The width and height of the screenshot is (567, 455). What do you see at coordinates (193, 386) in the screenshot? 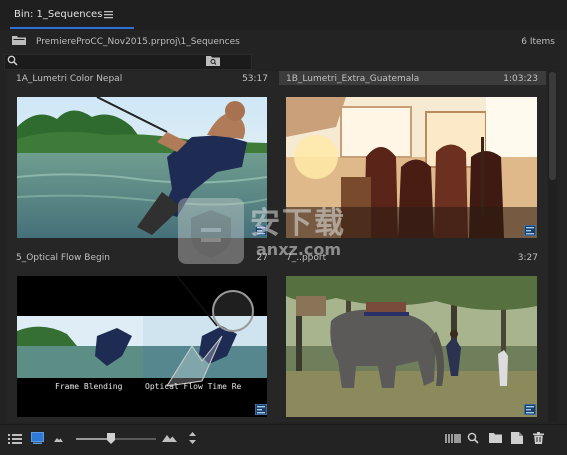
I see `optical-flow-caption: Optical Flow Time Re` at bounding box center [193, 386].